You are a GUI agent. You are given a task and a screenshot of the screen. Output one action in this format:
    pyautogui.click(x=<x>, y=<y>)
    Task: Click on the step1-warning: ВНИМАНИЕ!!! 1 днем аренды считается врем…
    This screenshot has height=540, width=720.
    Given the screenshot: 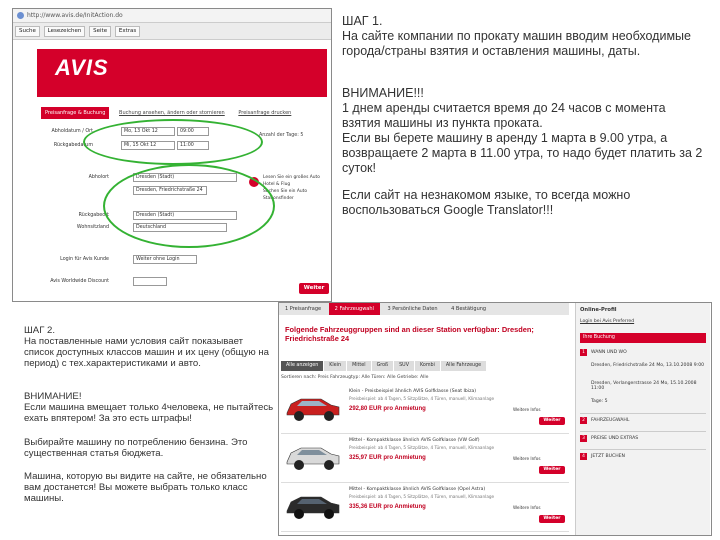 What is the action you would take?
    pyautogui.click(x=522, y=130)
    